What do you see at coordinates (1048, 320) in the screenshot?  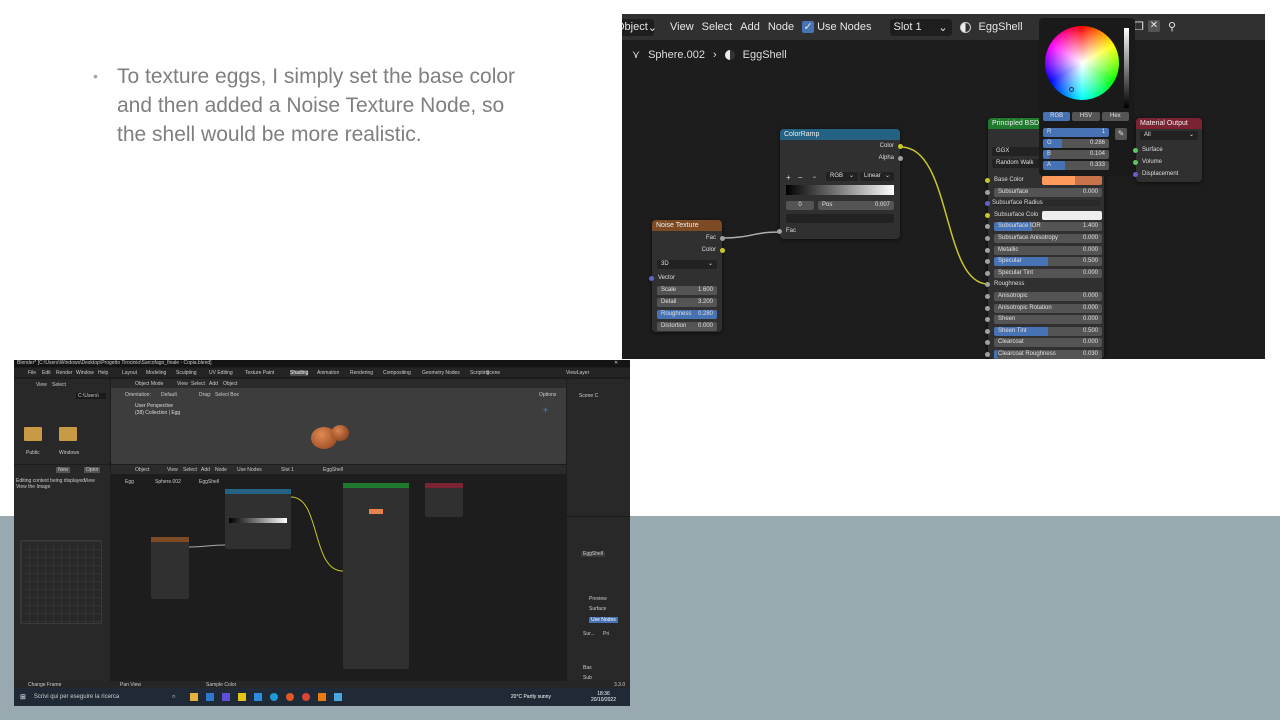 I see `bsdf-input-row: Sheen 0.000` at bounding box center [1048, 320].